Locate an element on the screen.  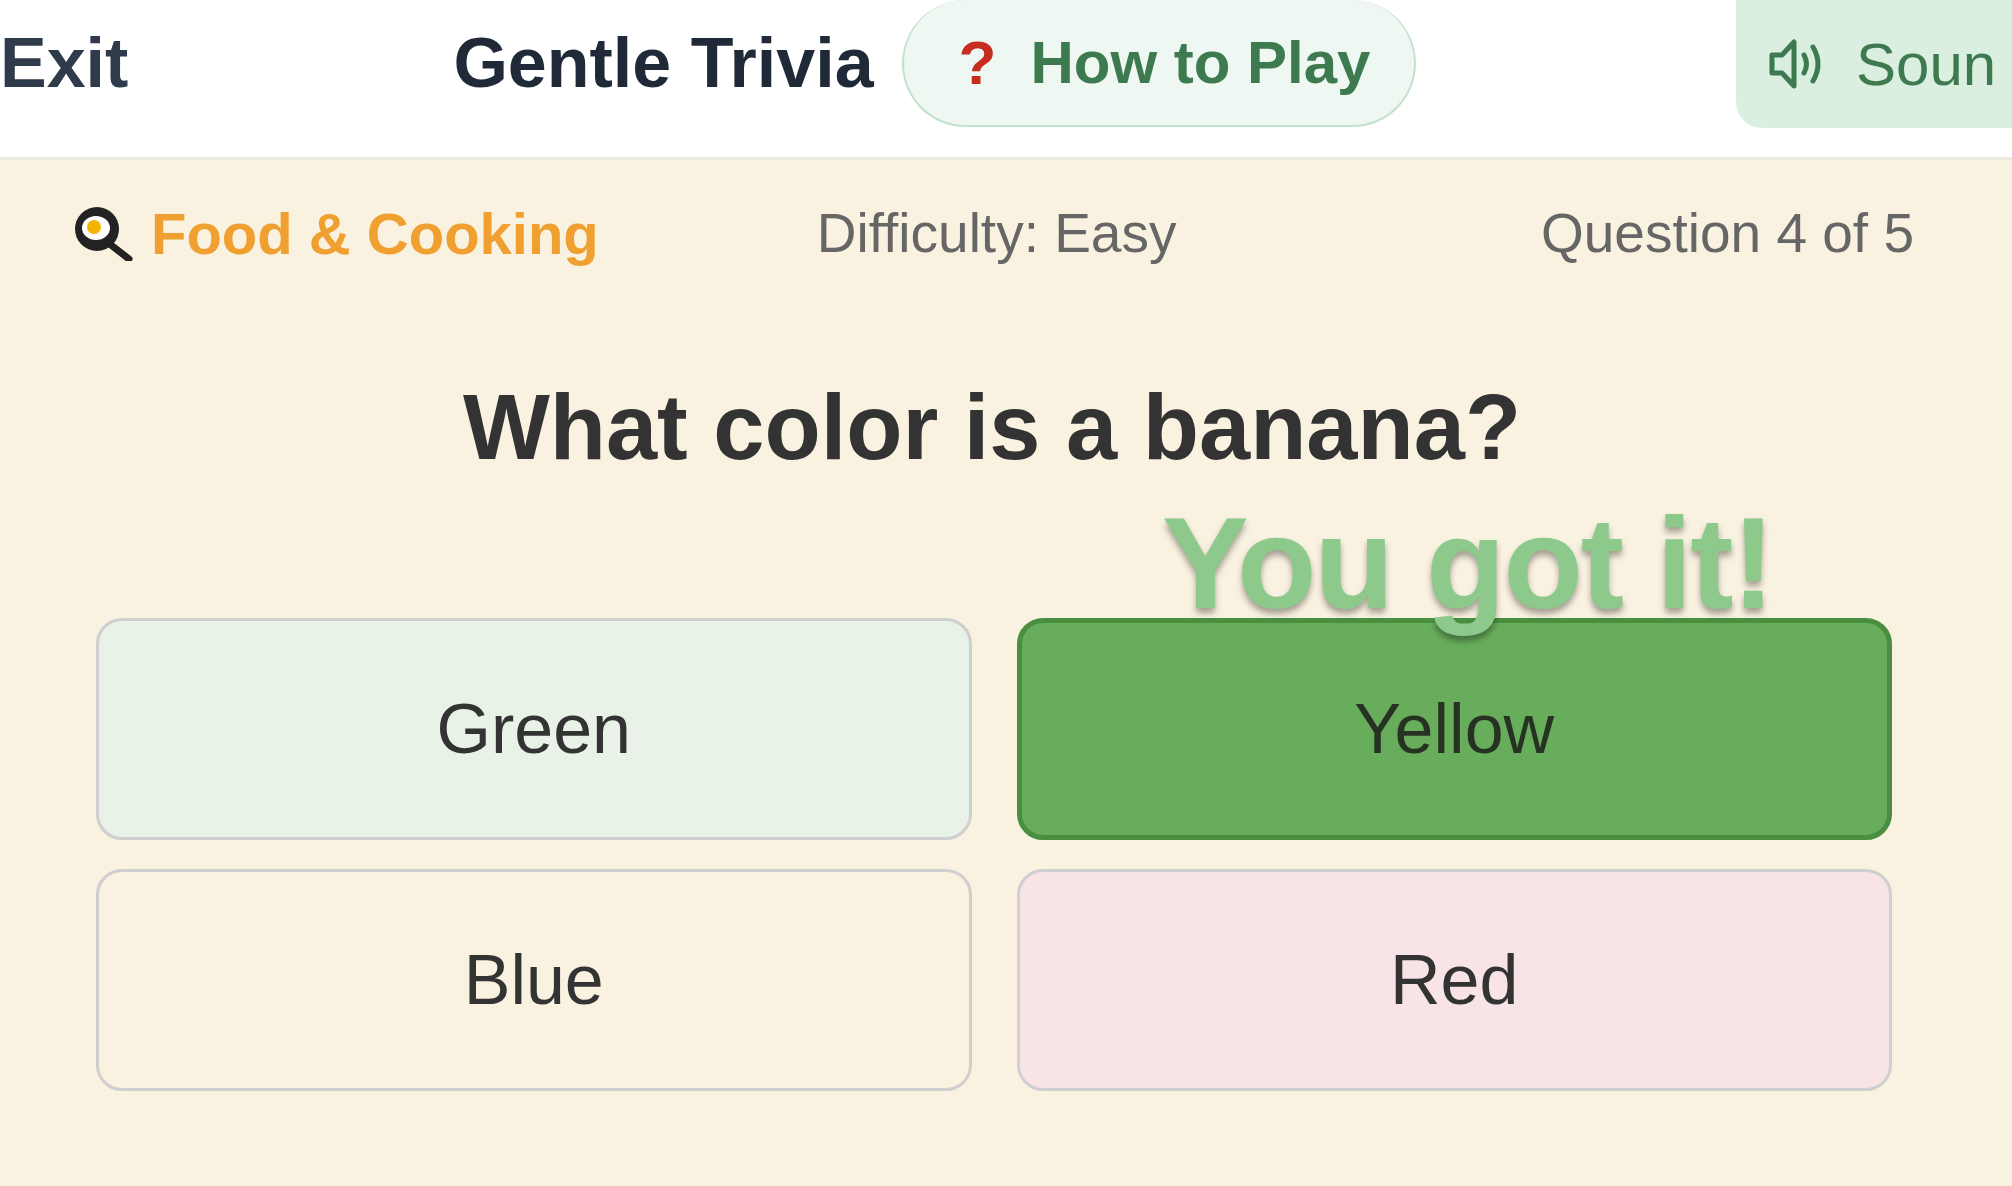
sound-button: Soun is located at coordinates (1874, 64).